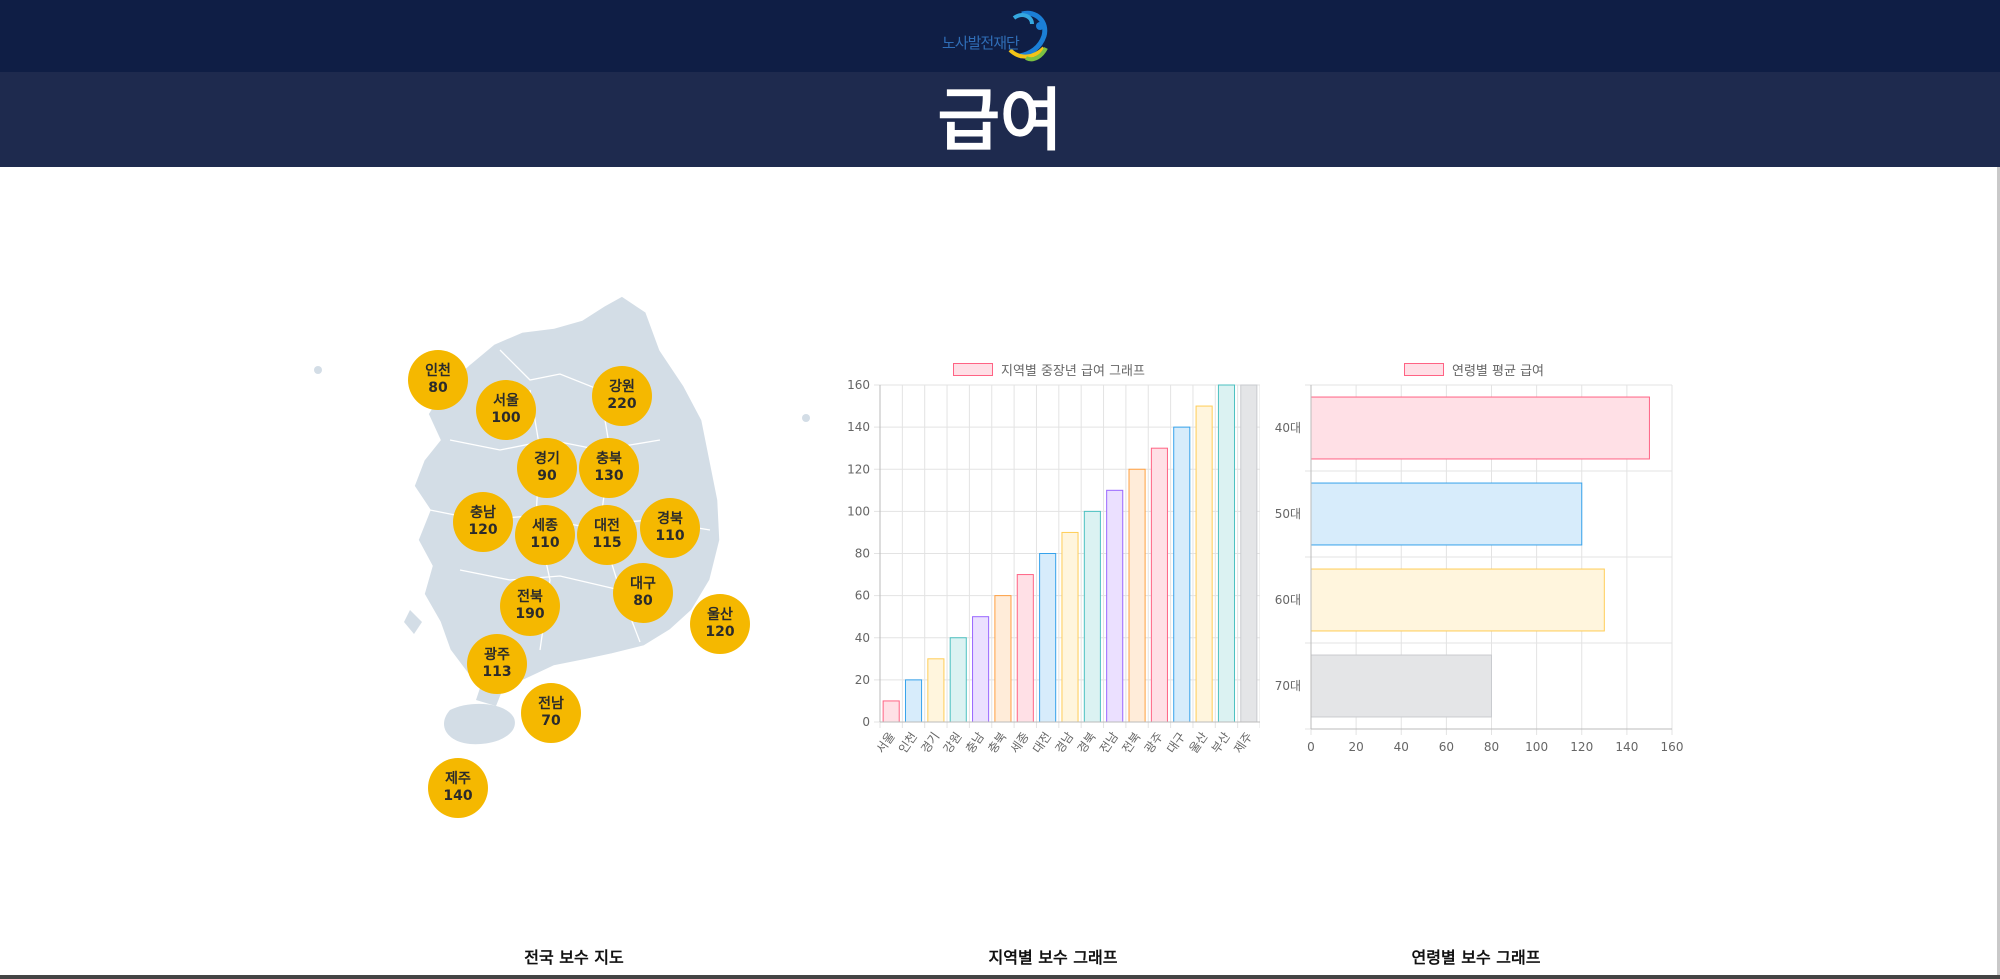 Image resolution: width=2000 pixels, height=979 pixels. Describe the element at coordinates (622, 404) in the screenshot. I see `region-badge-value: 220` at that location.